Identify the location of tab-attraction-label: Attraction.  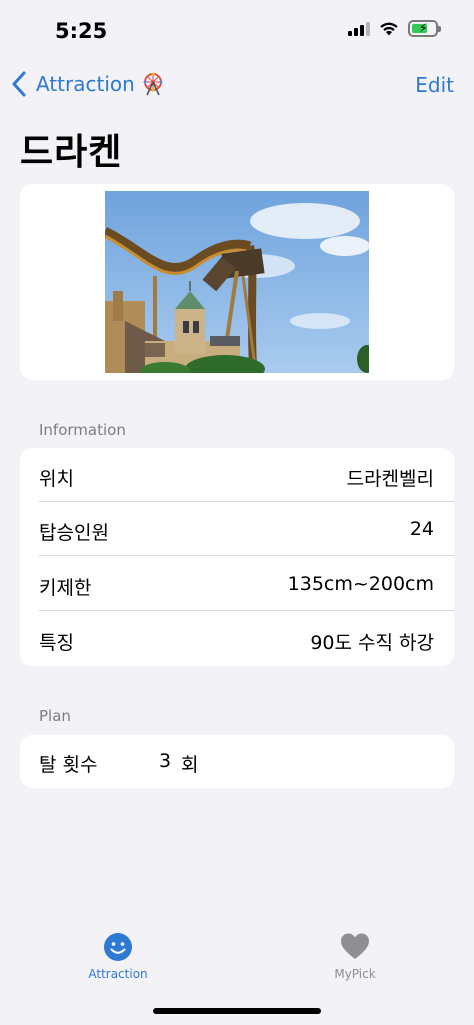
(118, 974).